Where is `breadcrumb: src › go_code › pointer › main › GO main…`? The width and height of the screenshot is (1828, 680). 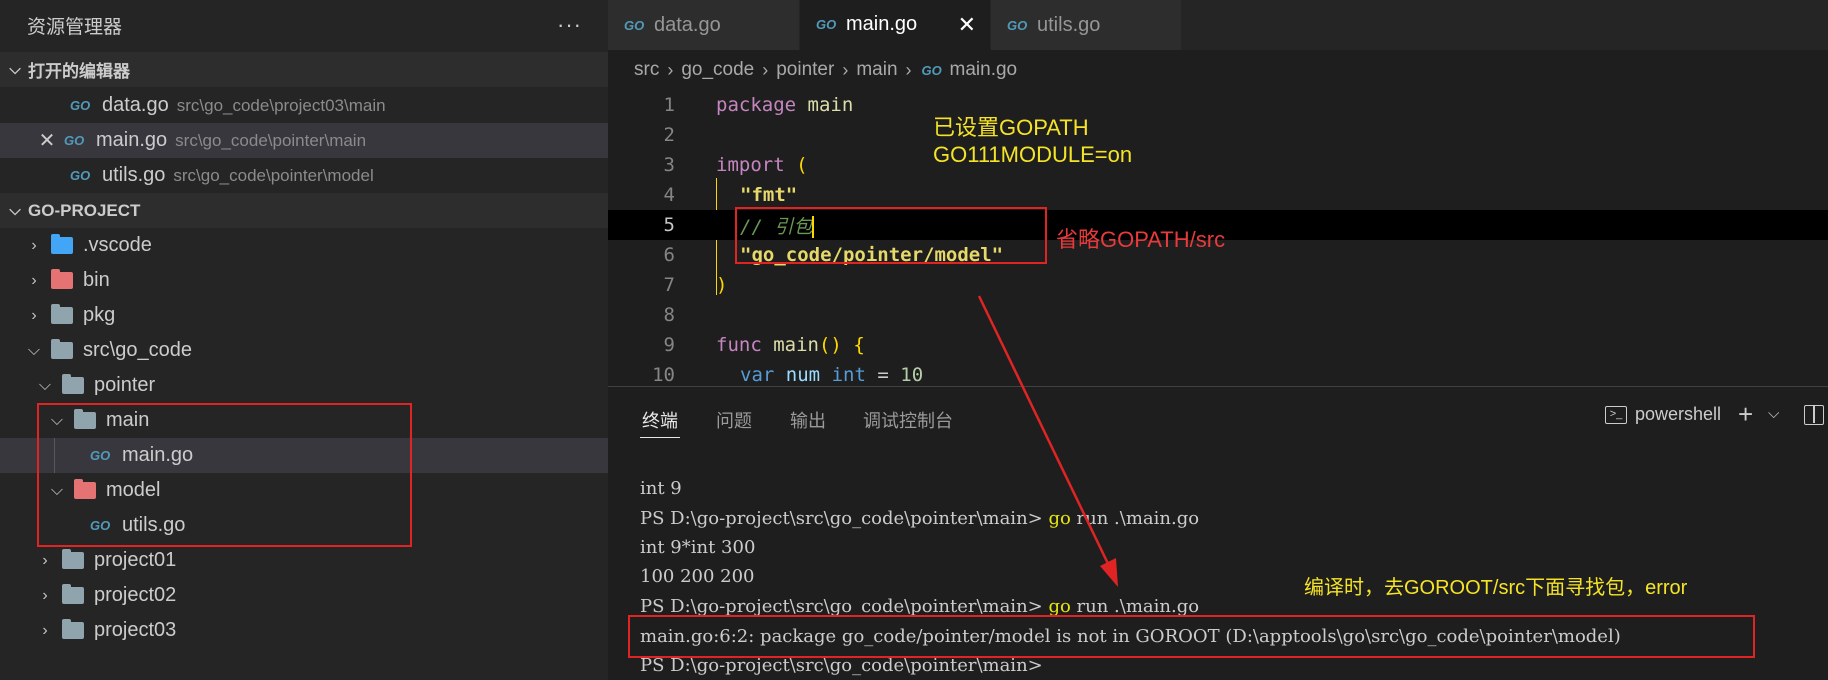
breadcrumb: src › go_code › pointer › main › GO main… is located at coordinates (1218, 70).